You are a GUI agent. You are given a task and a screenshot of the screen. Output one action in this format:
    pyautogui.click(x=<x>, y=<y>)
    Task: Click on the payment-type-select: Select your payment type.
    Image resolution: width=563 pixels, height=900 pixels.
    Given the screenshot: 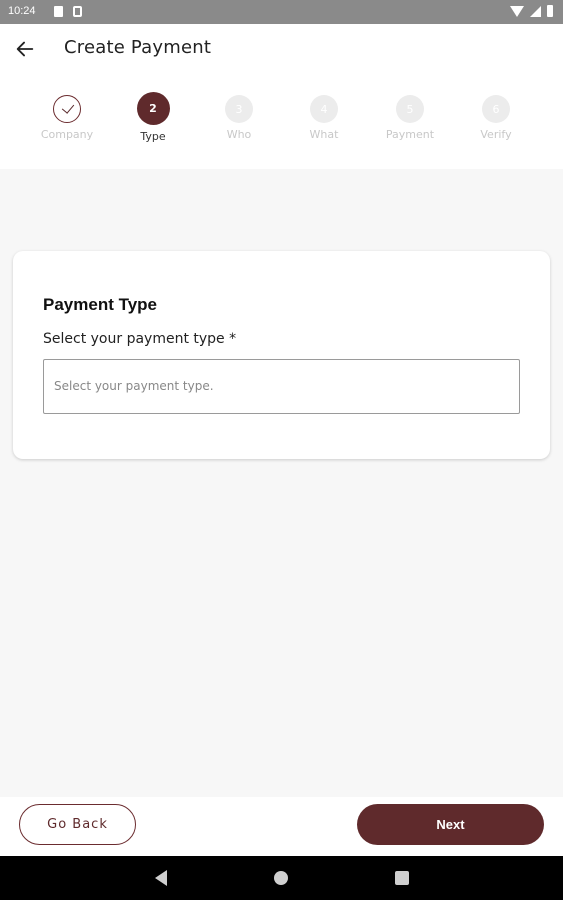 What is the action you would take?
    pyautogui.click(x=281, y=386)
    